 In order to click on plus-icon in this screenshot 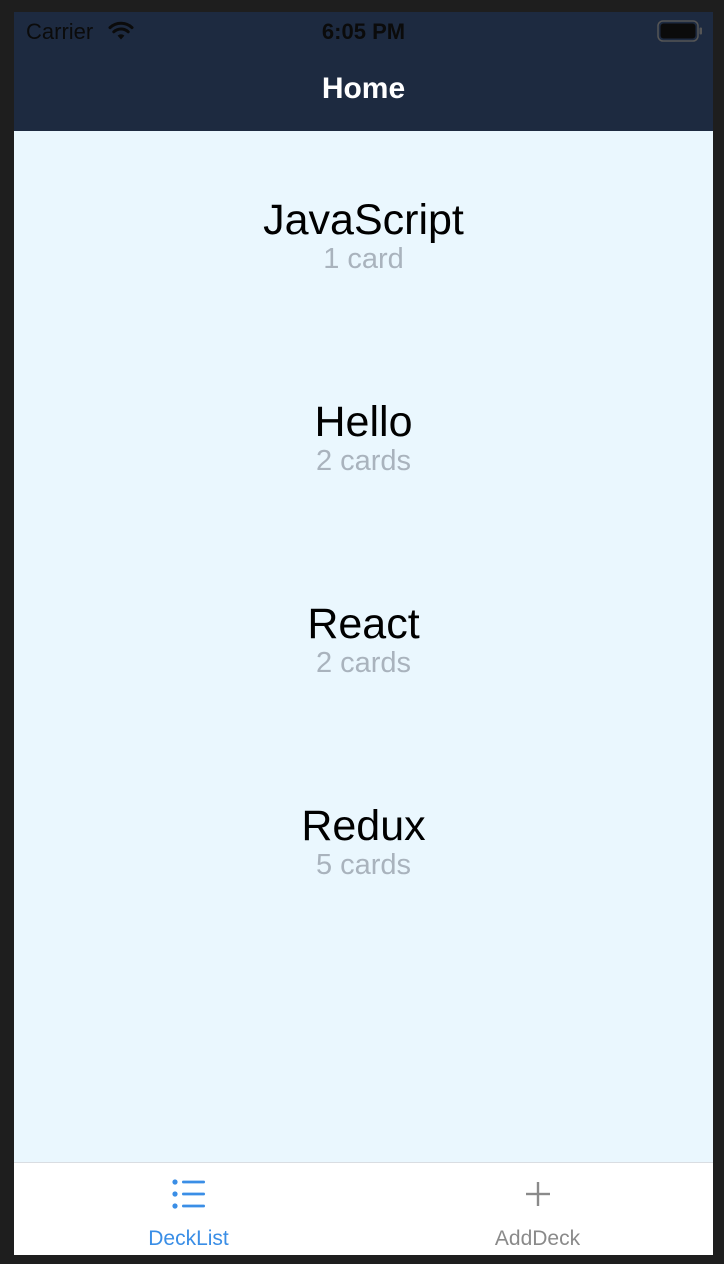, I will do `click(537, 1194)`.